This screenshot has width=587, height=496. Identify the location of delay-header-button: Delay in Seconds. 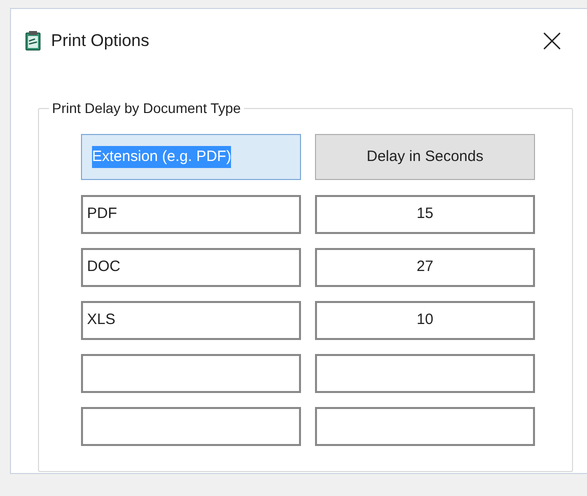
(425, 157).